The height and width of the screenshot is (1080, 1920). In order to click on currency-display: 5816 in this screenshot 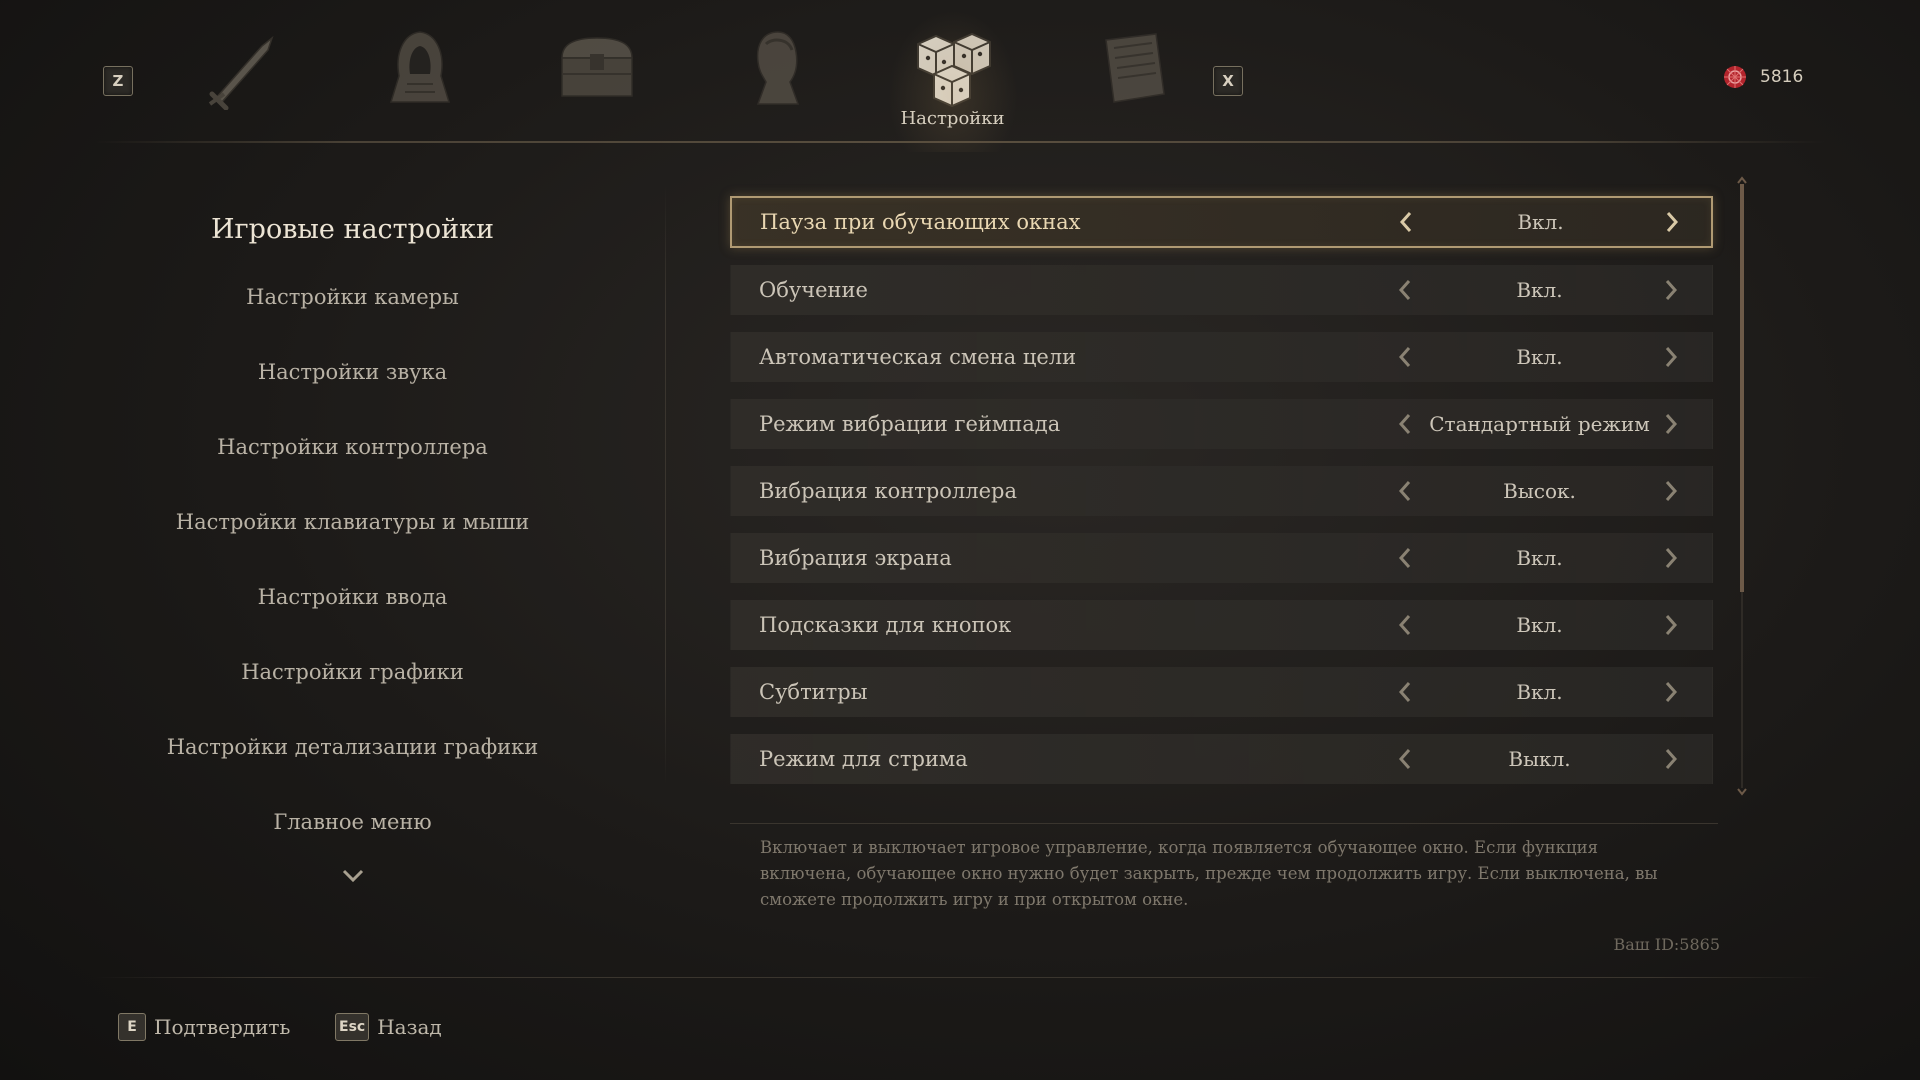, I will do `click(1762, 77)`.